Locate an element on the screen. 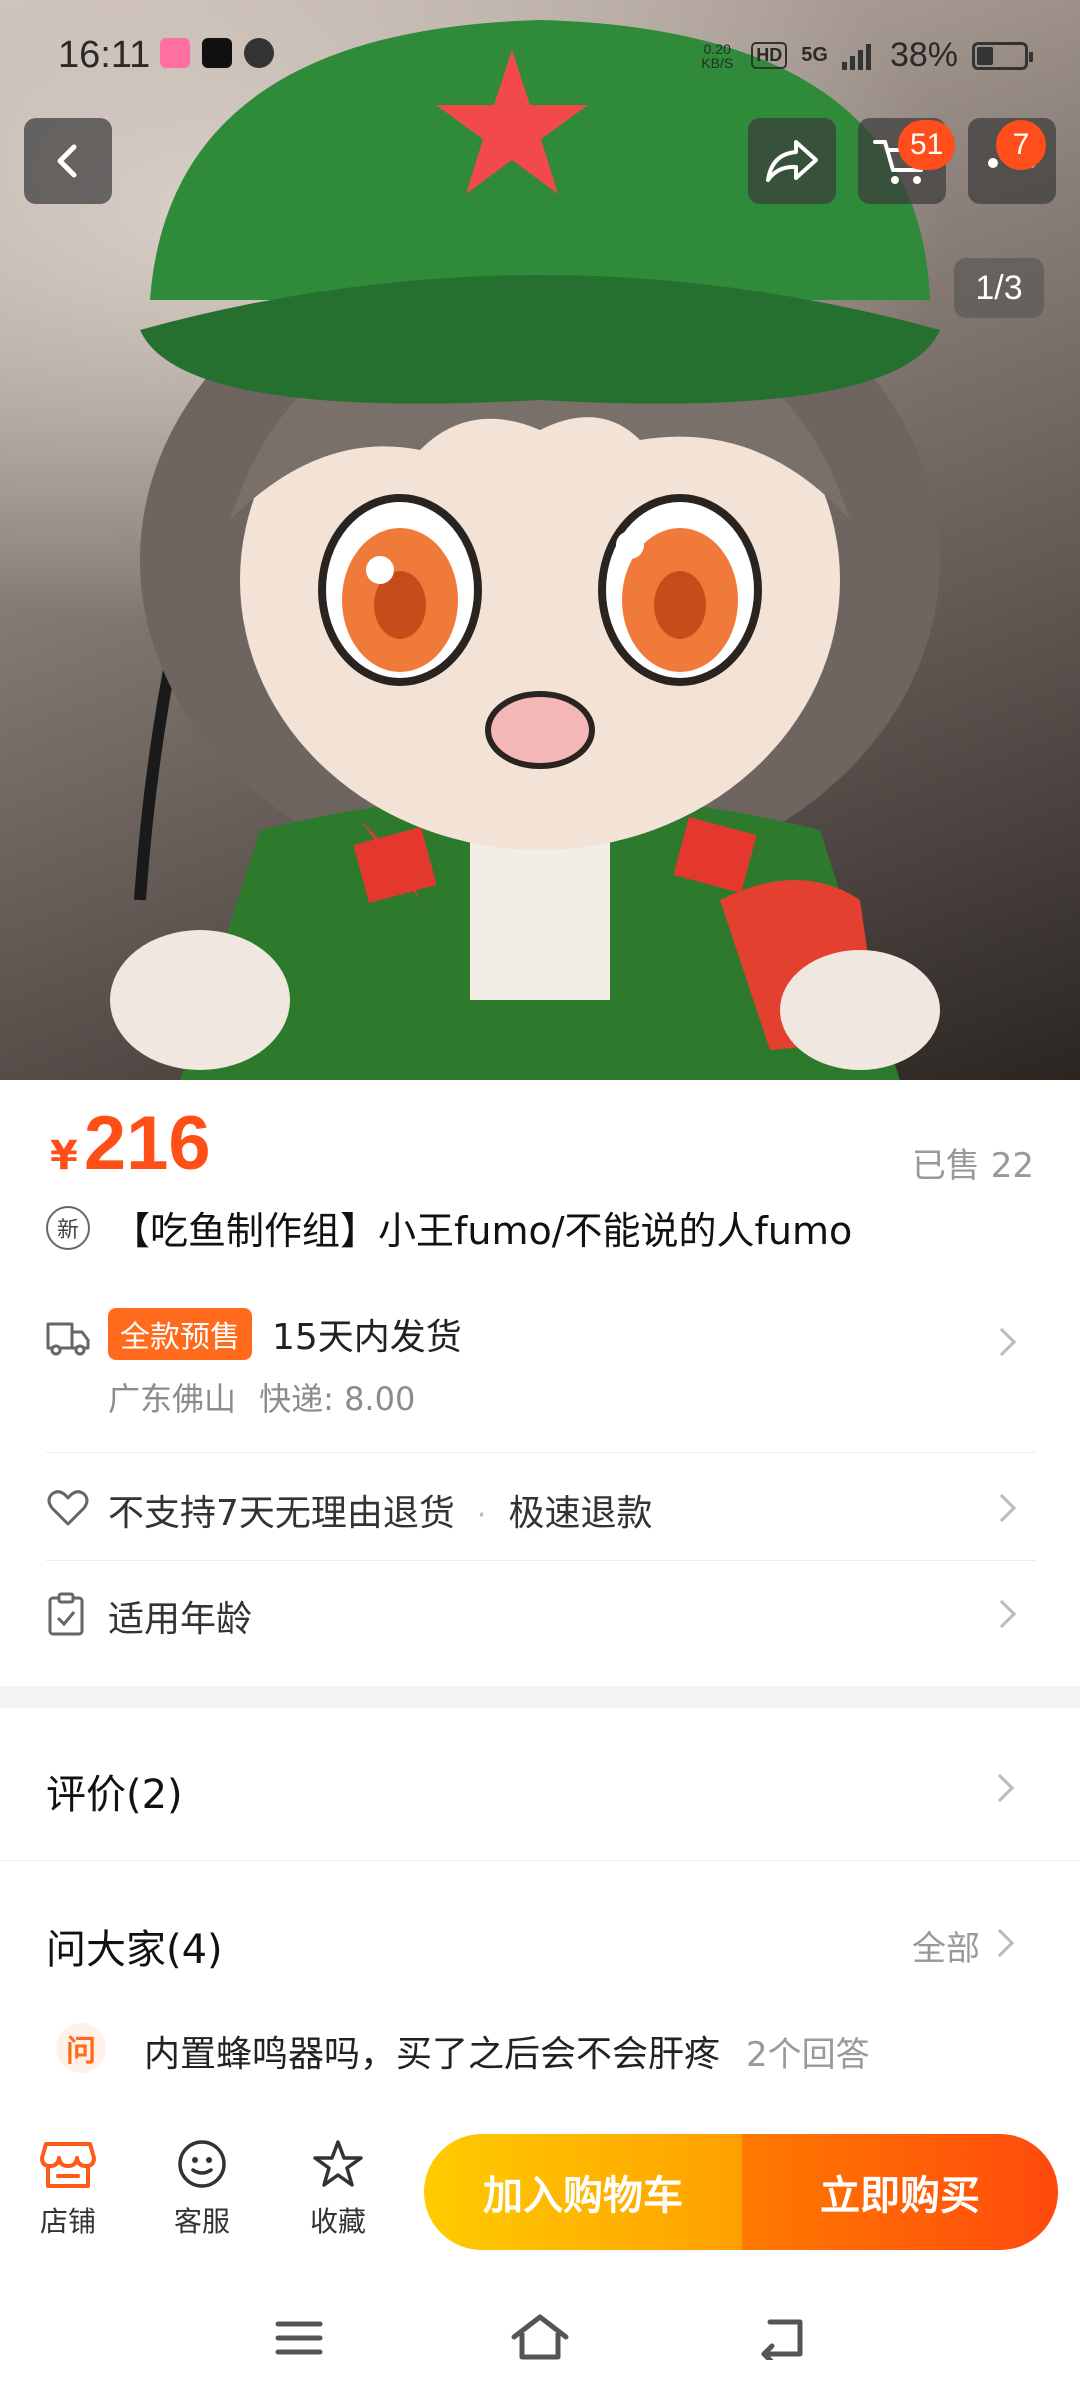 The height and width of the screenshot is (2400, 1080). share-icon is located at coordinates (792, 161).